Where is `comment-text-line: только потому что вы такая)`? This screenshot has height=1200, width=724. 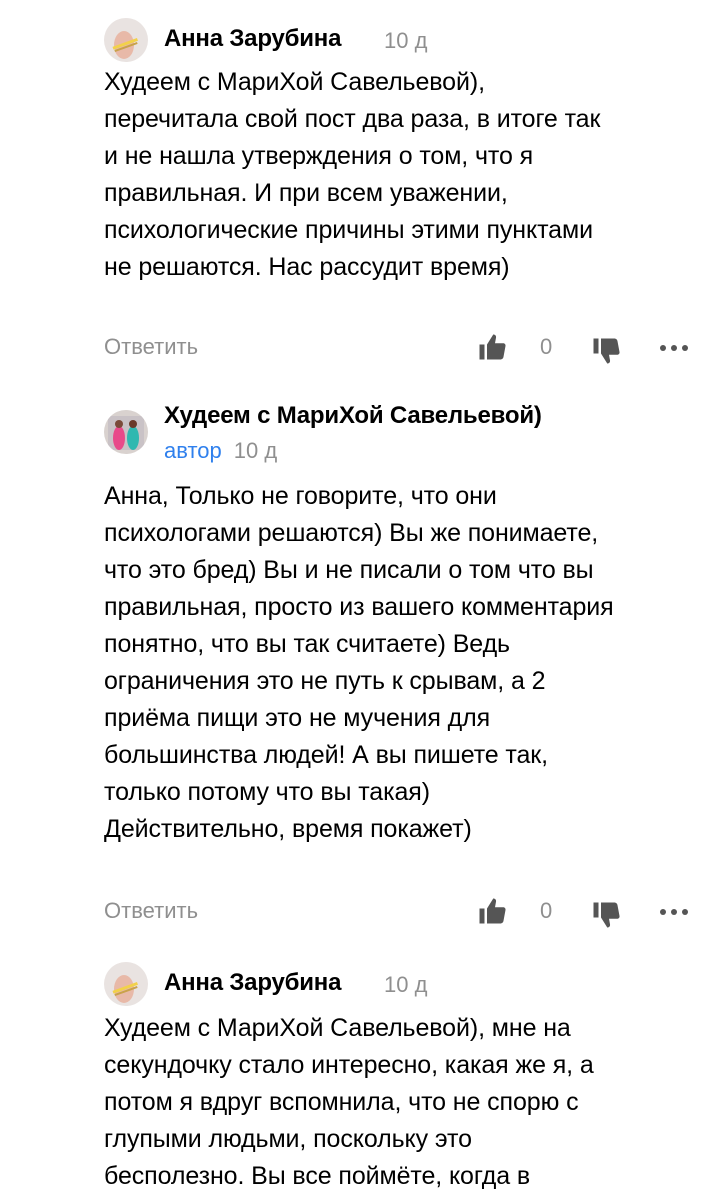 comment-text-line: только потому что вы такая) is located at coordinates (267, 792).